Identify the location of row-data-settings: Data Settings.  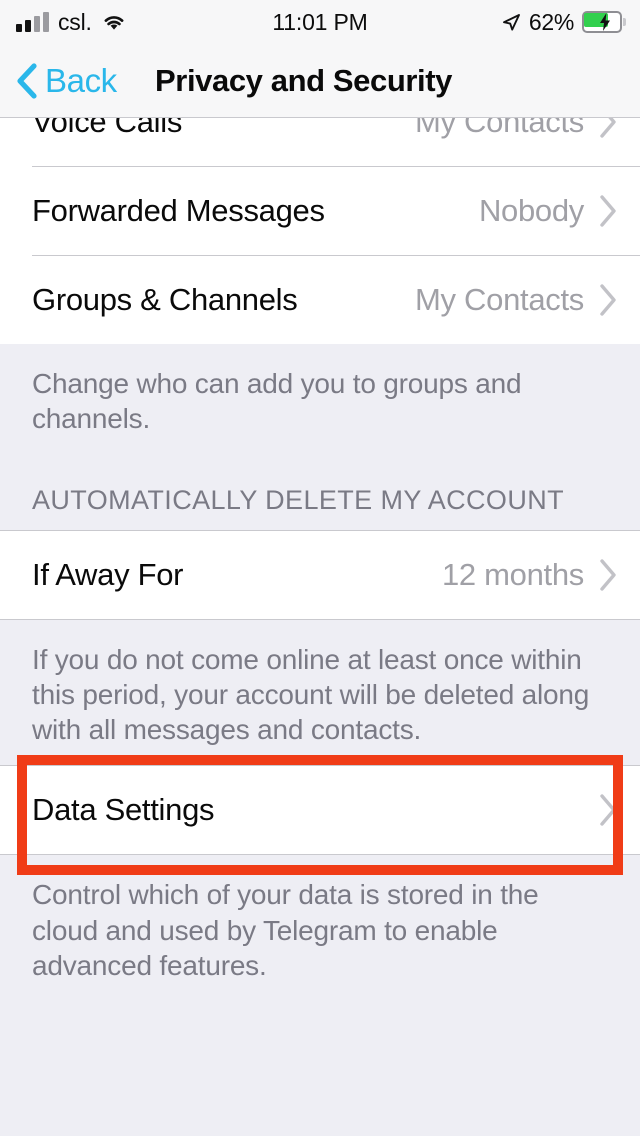
(320, 810).